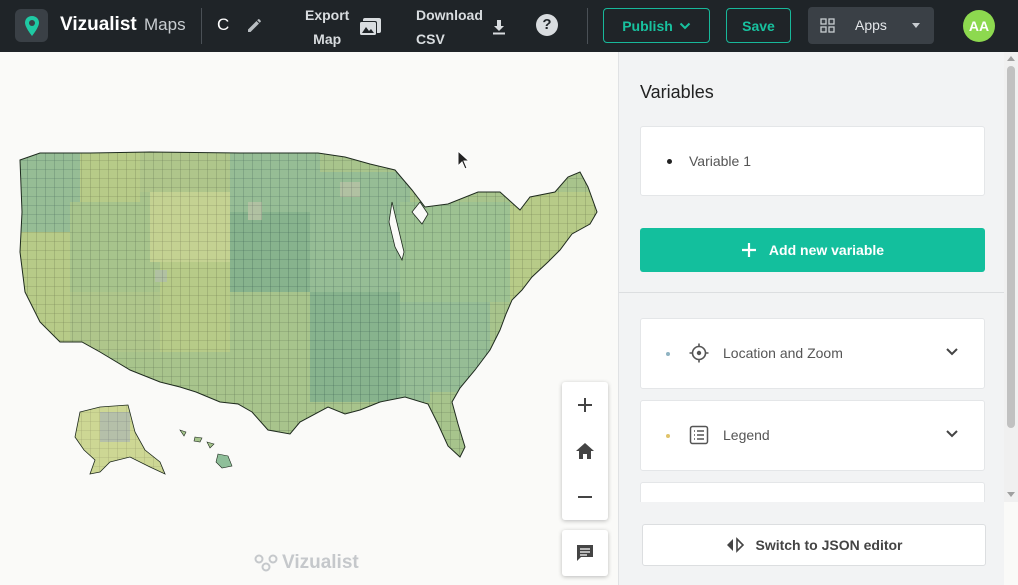 The image size is (1018, 585). What do you see at coordinates (327, 27) in the screenshot?
I see `export-map-label: Export Map` at bounding box center [327, 27].